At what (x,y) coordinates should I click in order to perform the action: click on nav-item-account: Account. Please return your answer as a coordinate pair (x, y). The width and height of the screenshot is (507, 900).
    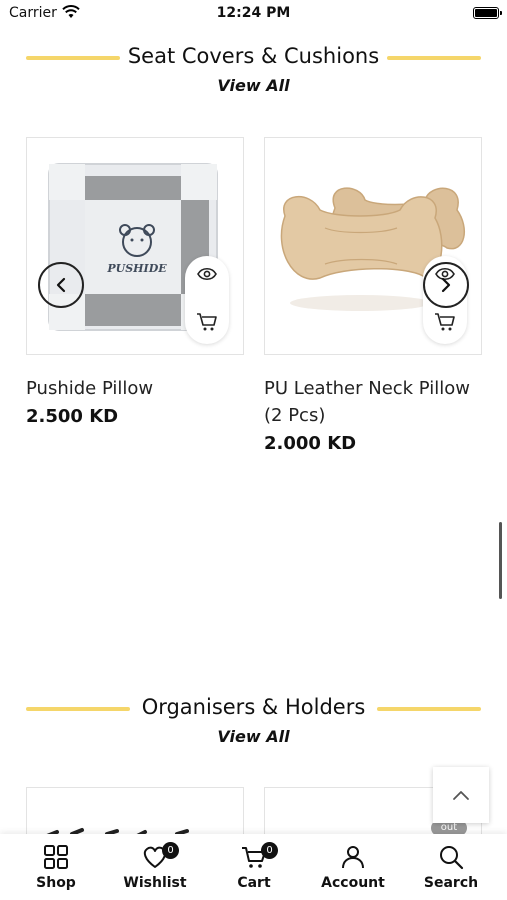
    Looking at the image, I should click on (353, 867).